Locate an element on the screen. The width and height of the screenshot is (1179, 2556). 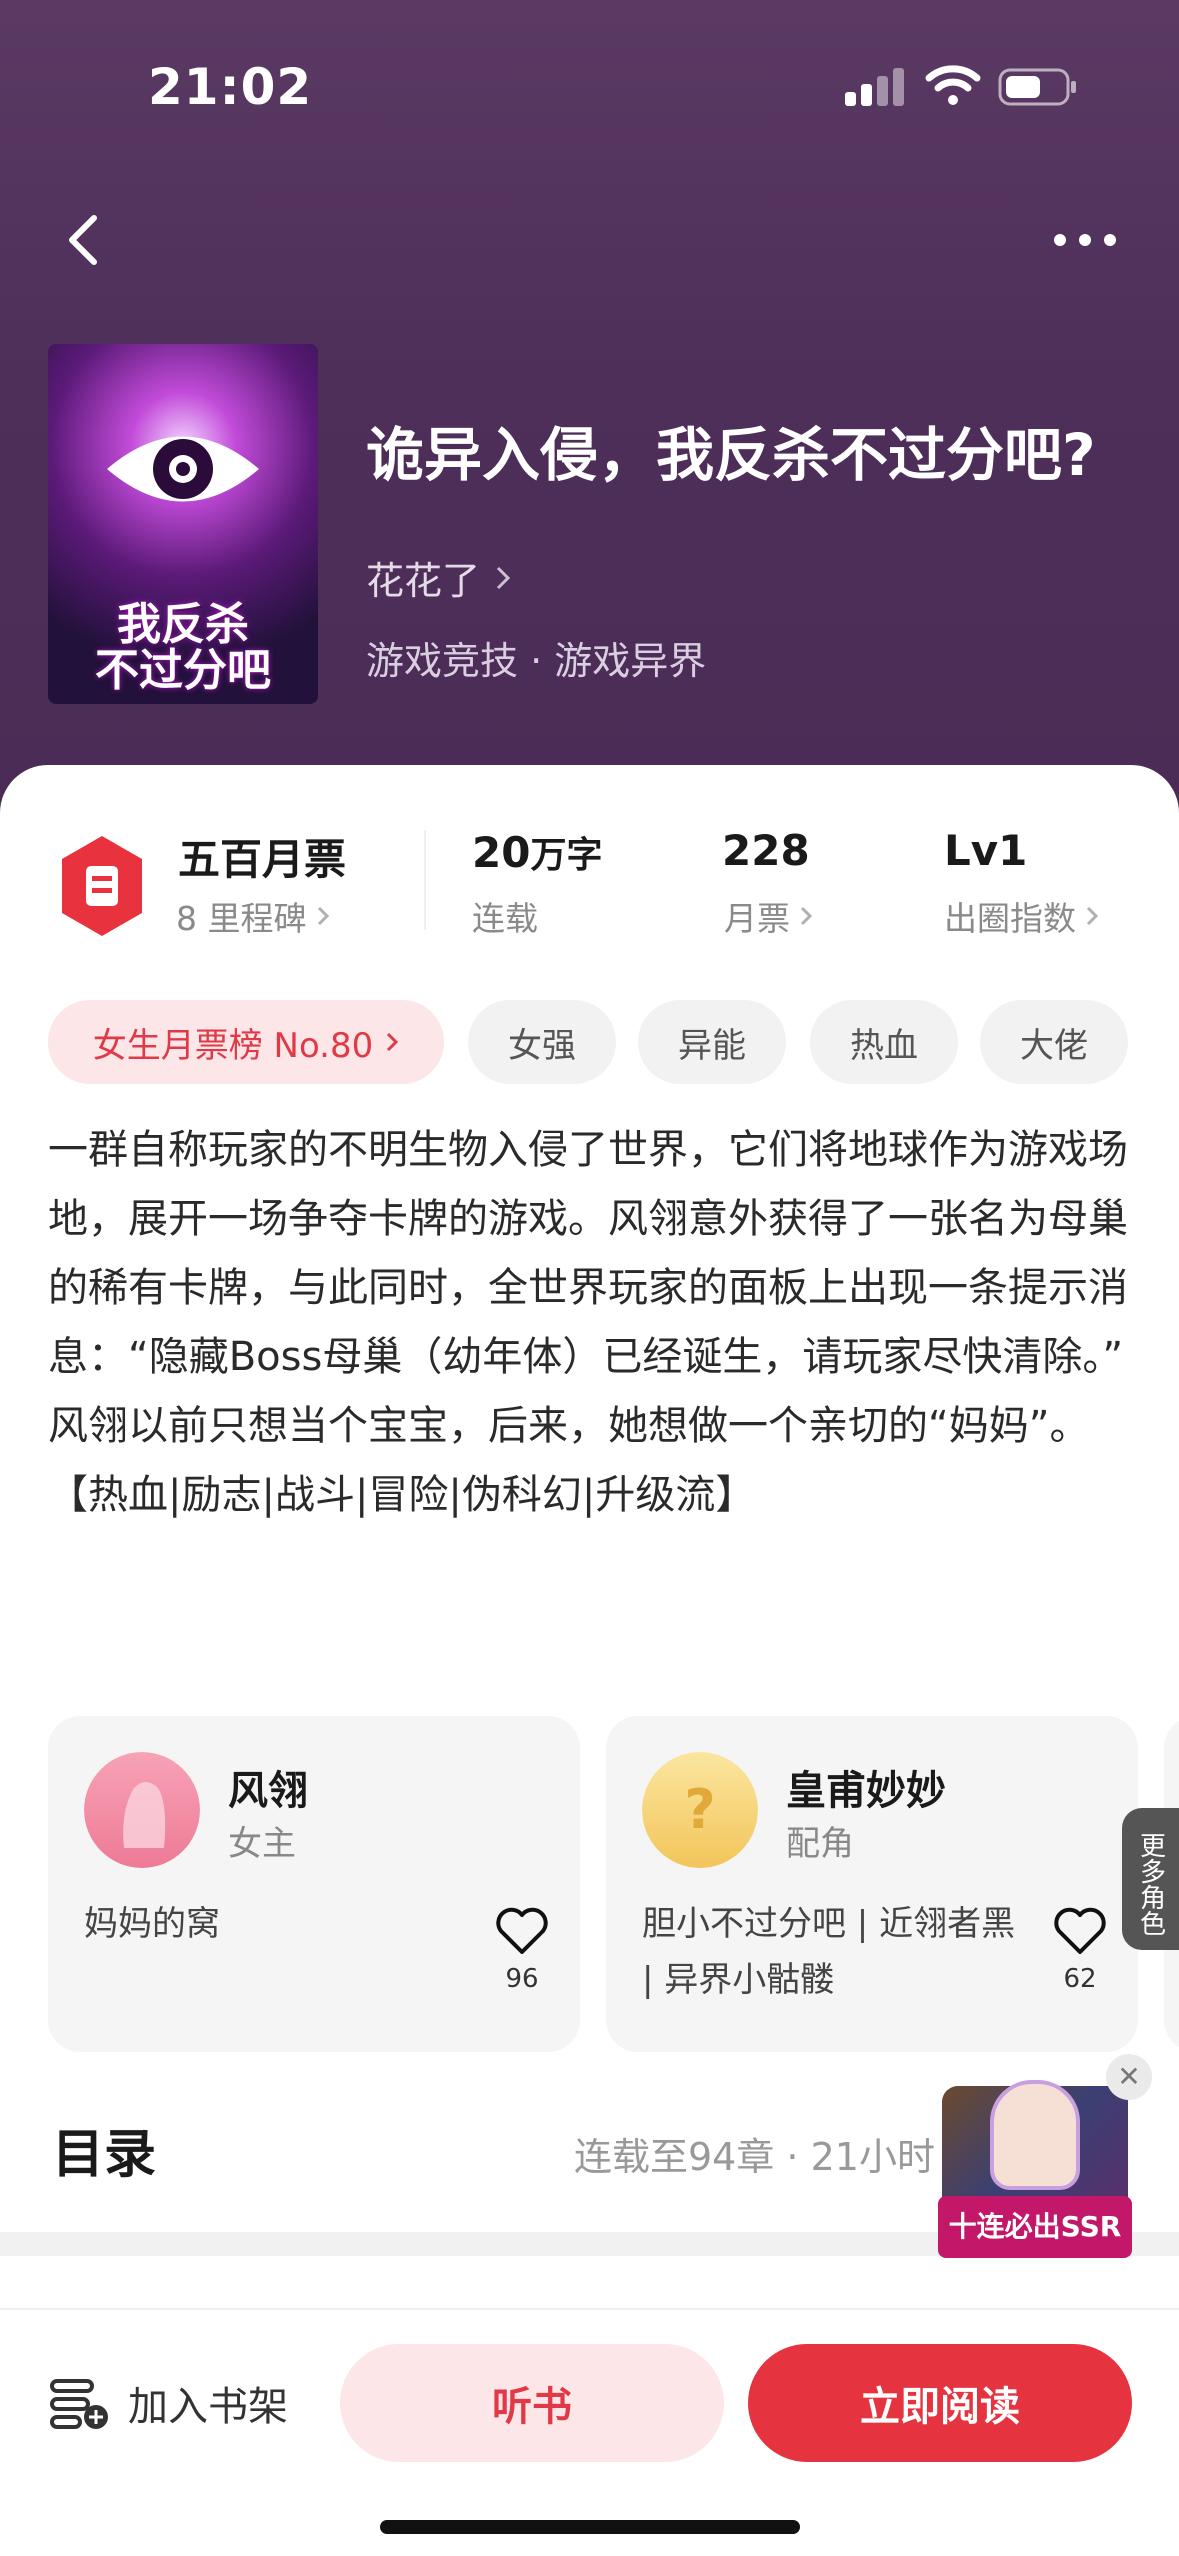
character-tags: 胆小不过分吧 | 近翎者黑 | 异界小骷髅 is located at coordinates (829, 1952).